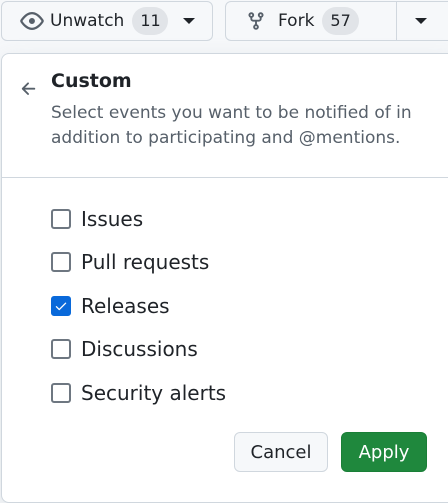  What do you see at coordinates (61, 262) in the screenshot?
I see `pull-requests-checkbox` at bounding box center [61, 262].